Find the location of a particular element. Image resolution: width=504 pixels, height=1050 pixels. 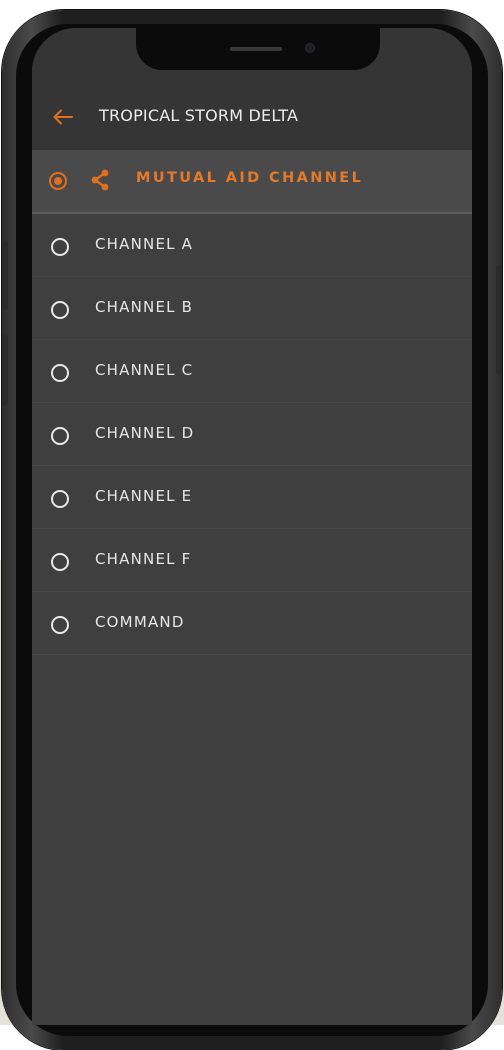

share-icon is located at coordinates (100, 180).